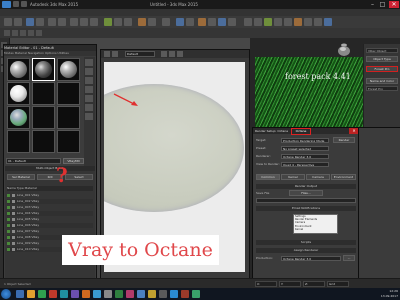  I want to click on align-icon, so click(152, 22).